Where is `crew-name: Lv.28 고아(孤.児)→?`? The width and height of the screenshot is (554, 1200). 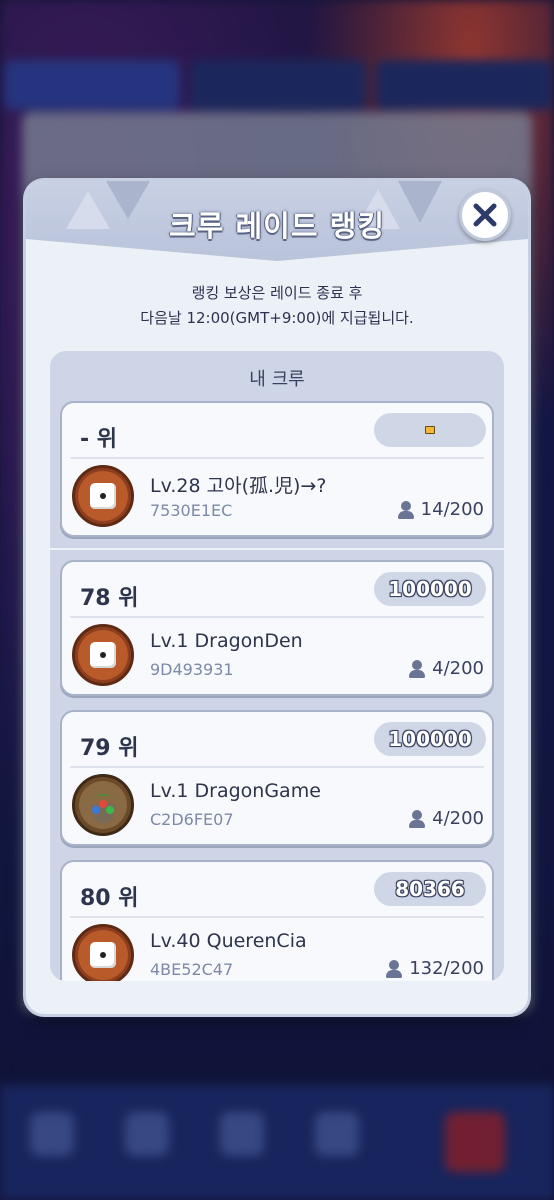 crew-name: Lv.28 고아(孤.児)→? is located at coordinates (238, 486).